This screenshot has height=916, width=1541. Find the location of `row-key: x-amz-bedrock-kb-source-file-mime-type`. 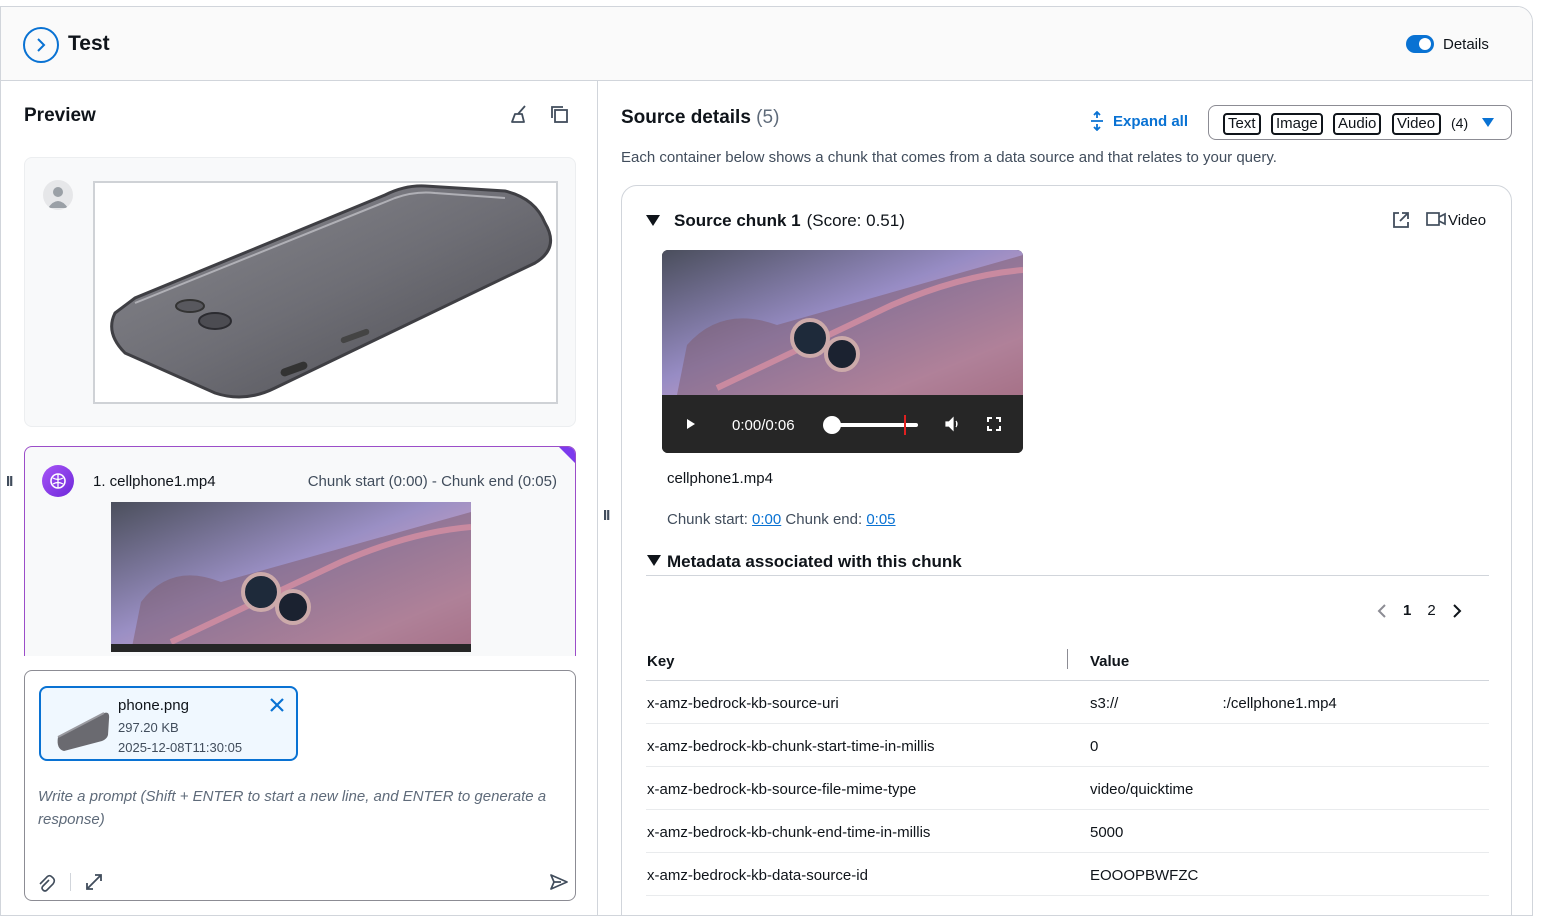

row-key: x-amz-bedrock-kb-source-file-mime-type is located at coordinates (782, 789).